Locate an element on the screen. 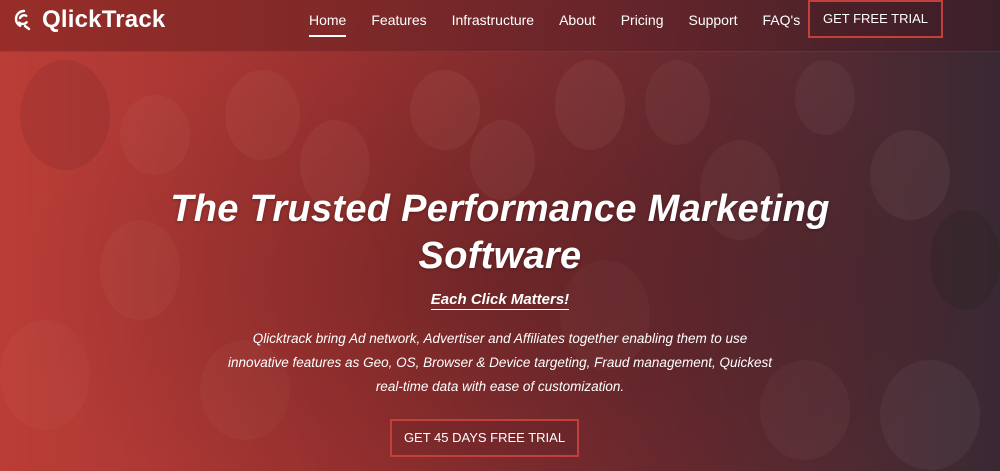 The height and width of the screenshot is (471, 1000). hero-headline-line-2: Software is located at coordinates (500, 256).